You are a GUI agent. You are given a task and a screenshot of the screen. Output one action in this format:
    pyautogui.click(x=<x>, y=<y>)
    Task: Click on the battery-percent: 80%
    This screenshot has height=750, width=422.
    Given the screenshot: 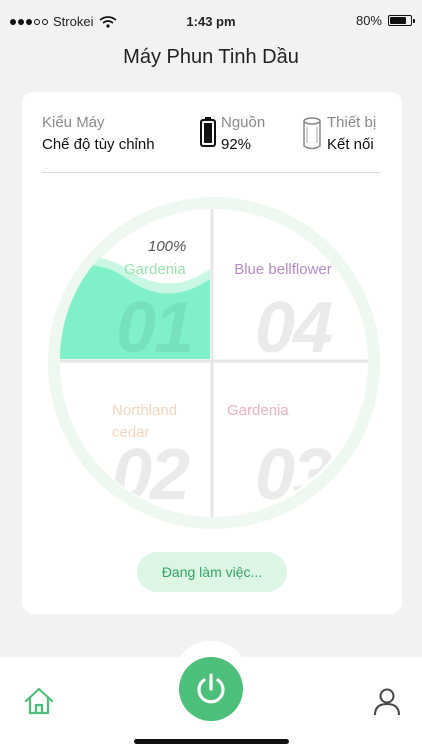 What is the action you would take?
    pyautogui.click(x=368, y=20)
    